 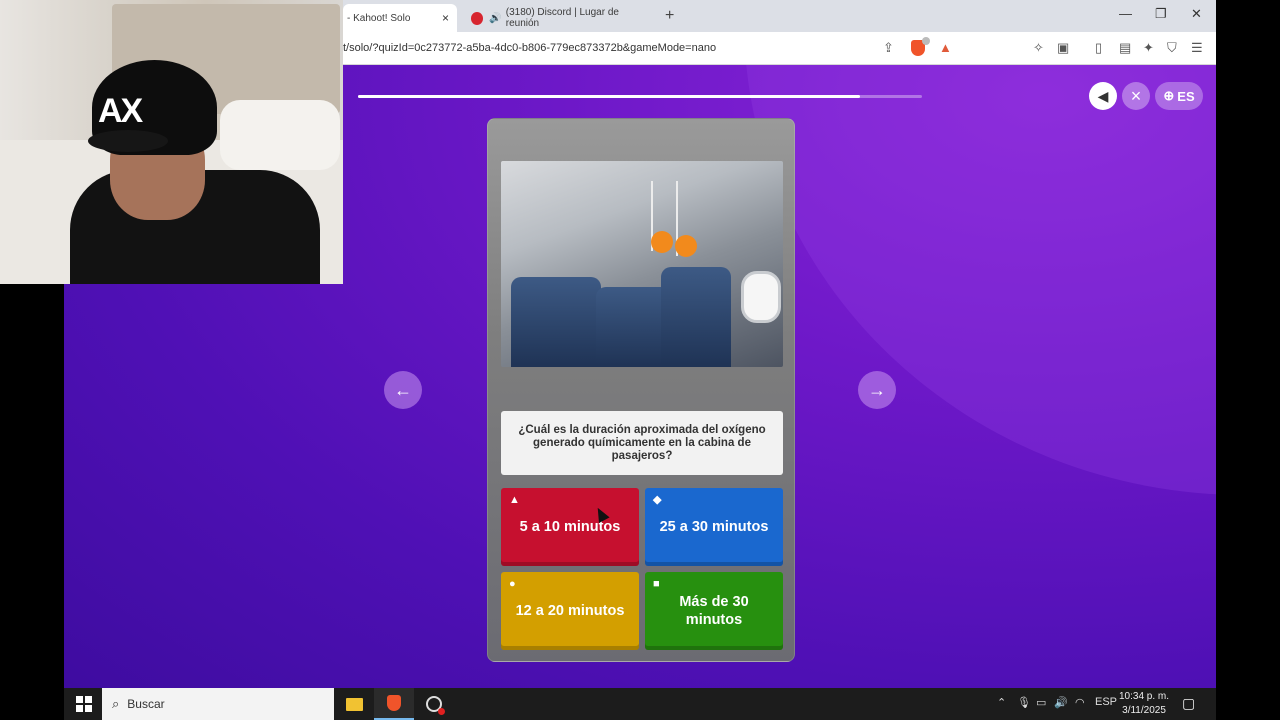 I want to click on volume-icon: 🔊, so click(x=1061, y=702).